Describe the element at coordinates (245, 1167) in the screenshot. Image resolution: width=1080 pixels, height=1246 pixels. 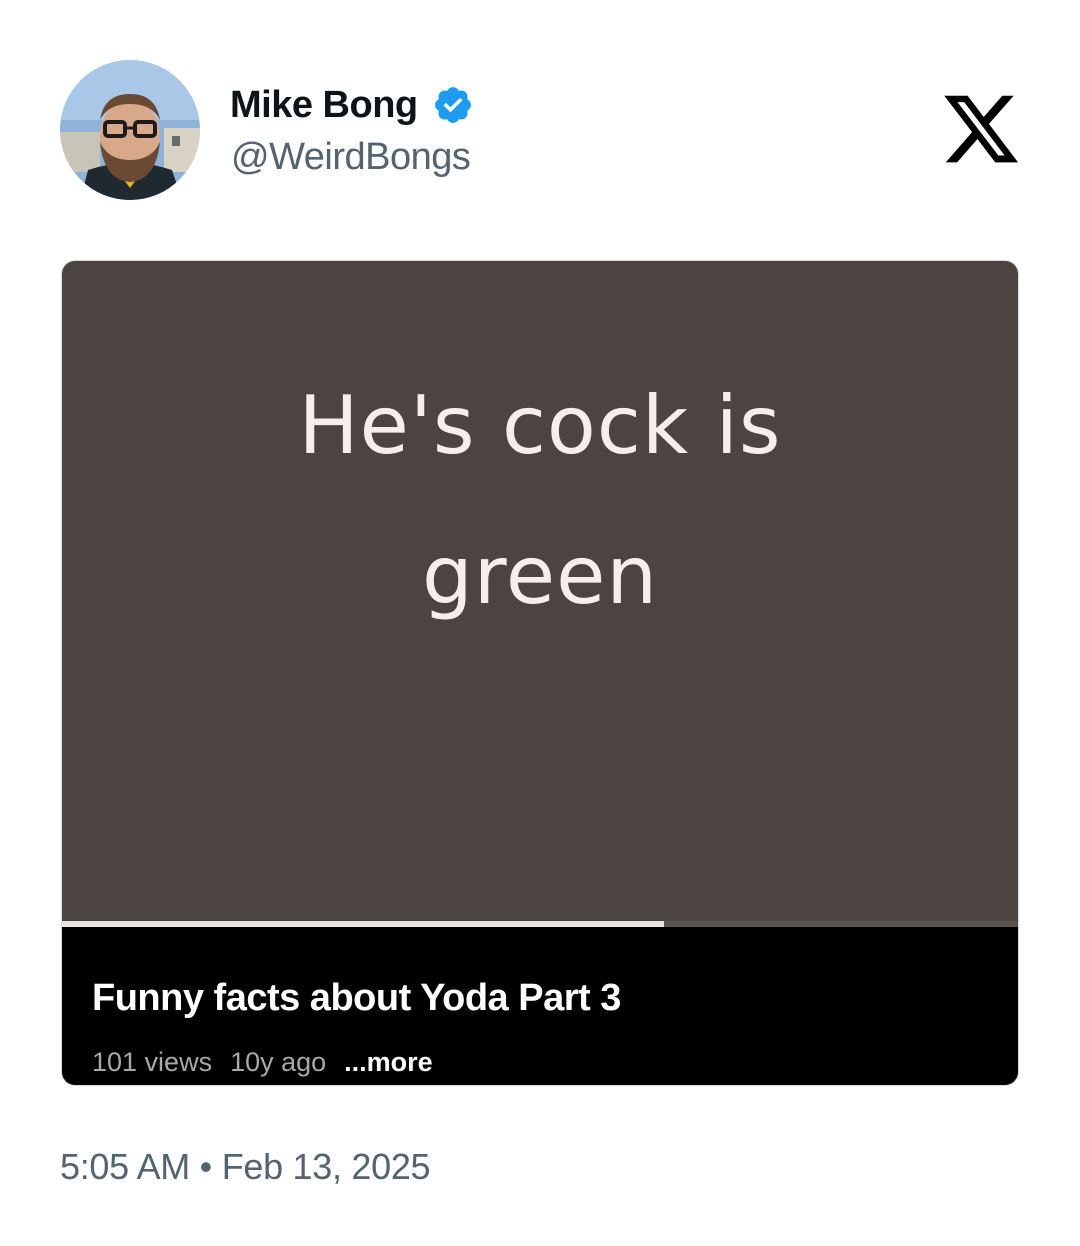
I see `post-timestamp: 5:05 AM • Feb 13, 2025` at that location.